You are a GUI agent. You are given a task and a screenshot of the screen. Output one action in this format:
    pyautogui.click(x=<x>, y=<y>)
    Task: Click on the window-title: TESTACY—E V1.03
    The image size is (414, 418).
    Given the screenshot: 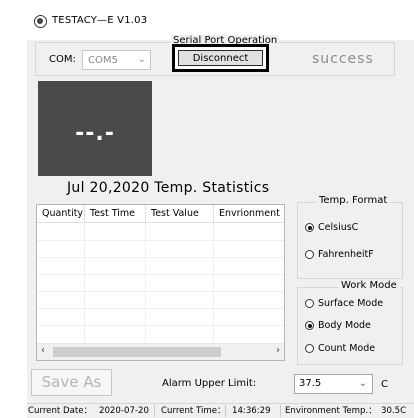 What is the action you would take?
    pyautogui.click(x=100, y=20)
    